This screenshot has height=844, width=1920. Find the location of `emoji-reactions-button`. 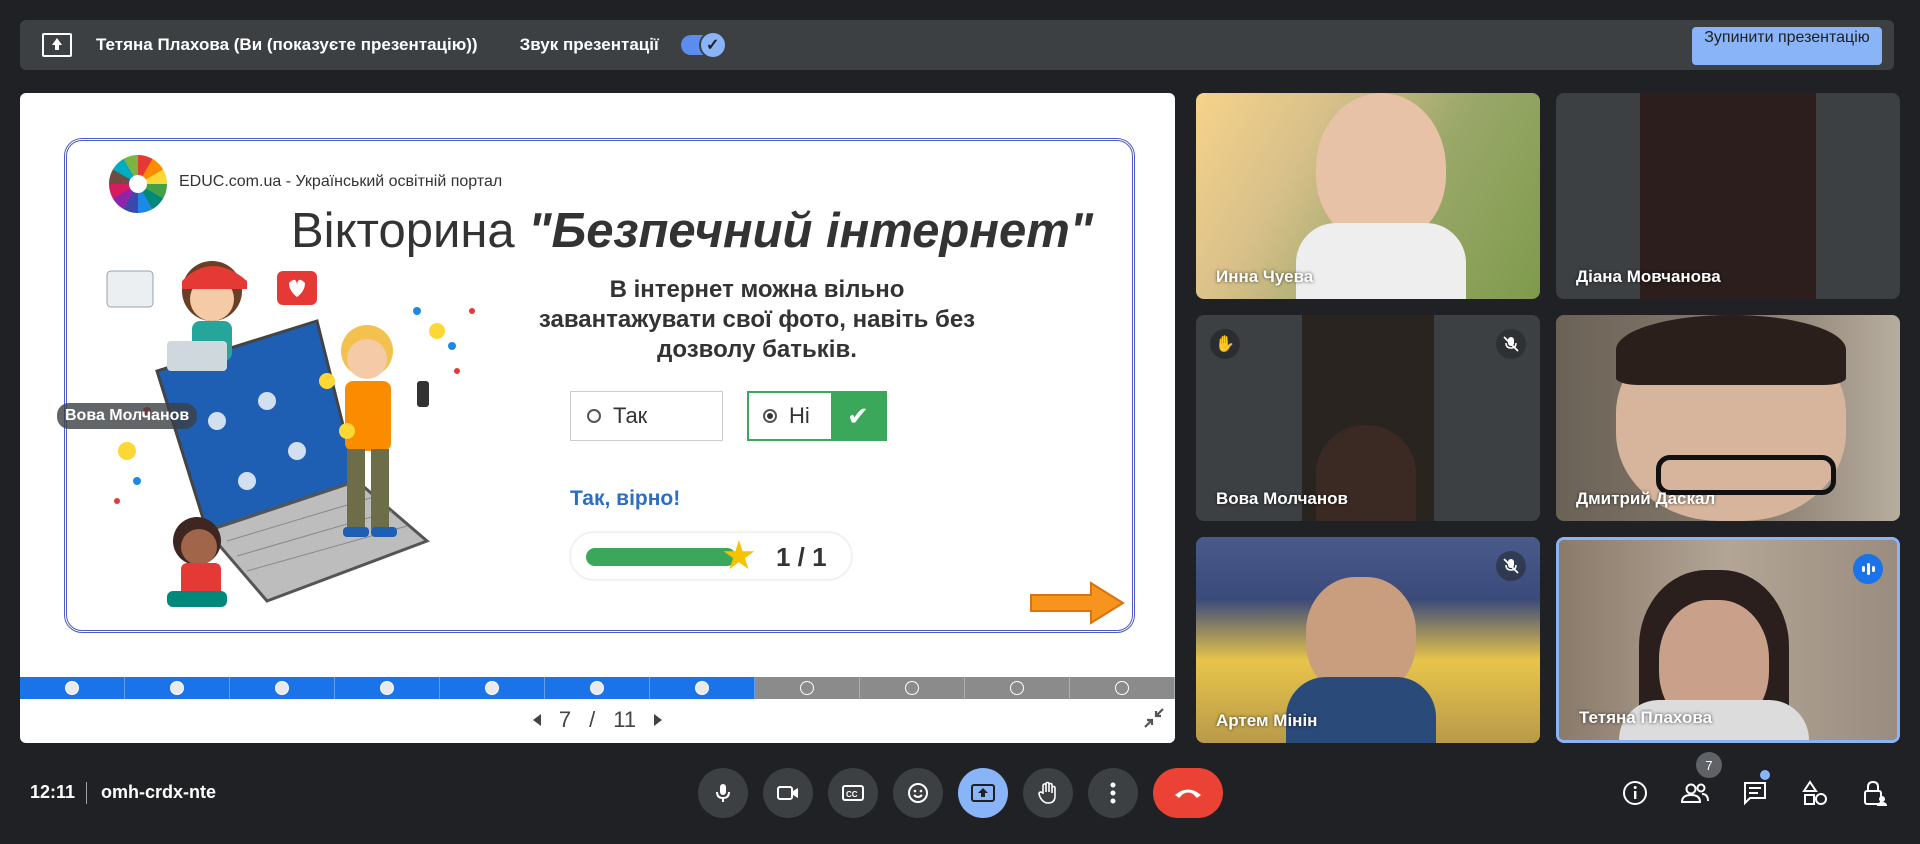

emoji-reactions-button is located at coordinates (918, 793).